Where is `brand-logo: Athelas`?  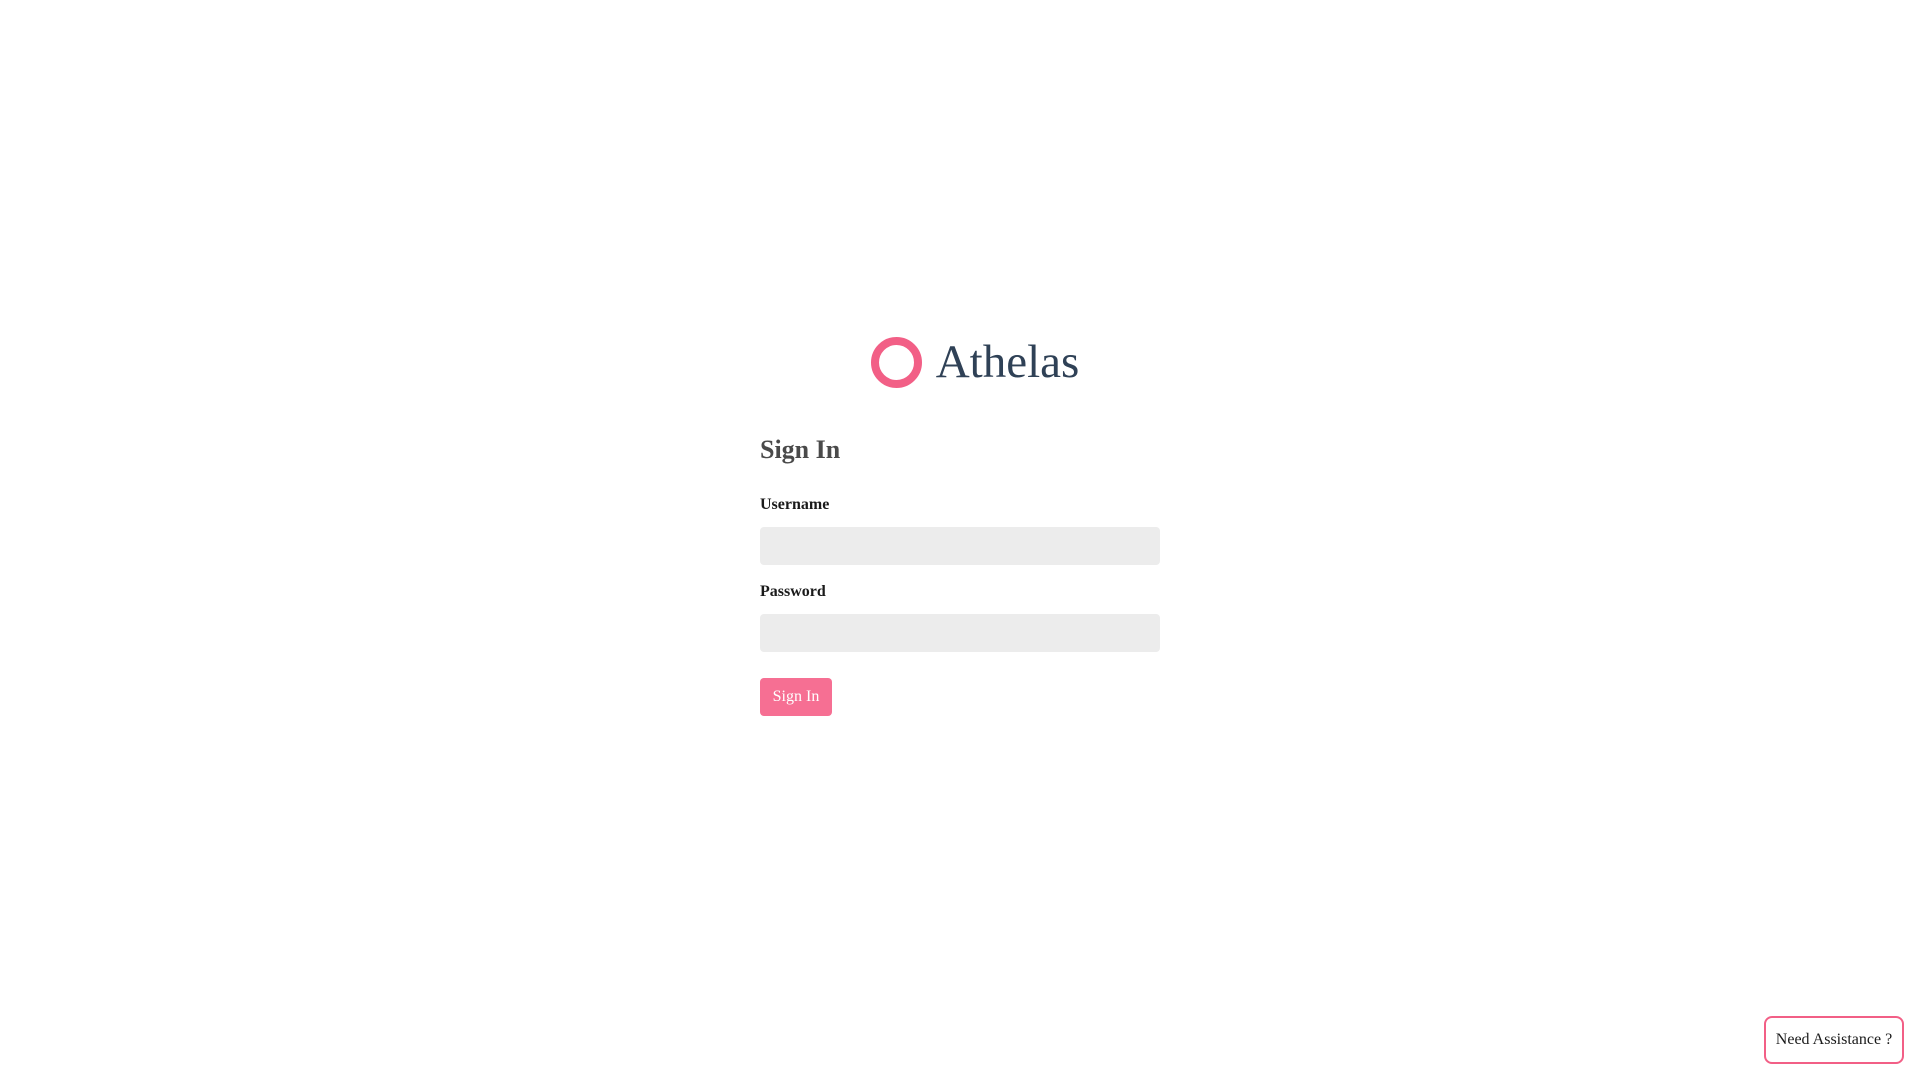
brand-logo: Athelas is located at coordinates (975, 362).